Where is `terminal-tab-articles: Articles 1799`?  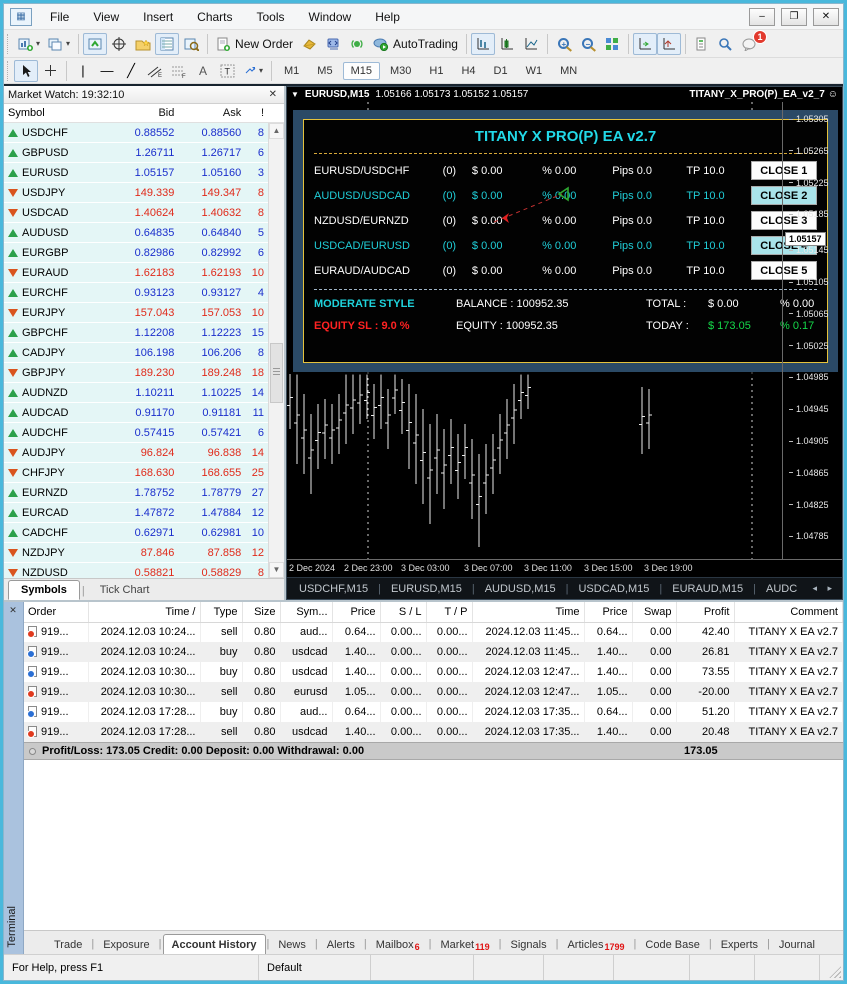
terminal-tab-articles: Articles 1799 is located at coordinates (595, 944).